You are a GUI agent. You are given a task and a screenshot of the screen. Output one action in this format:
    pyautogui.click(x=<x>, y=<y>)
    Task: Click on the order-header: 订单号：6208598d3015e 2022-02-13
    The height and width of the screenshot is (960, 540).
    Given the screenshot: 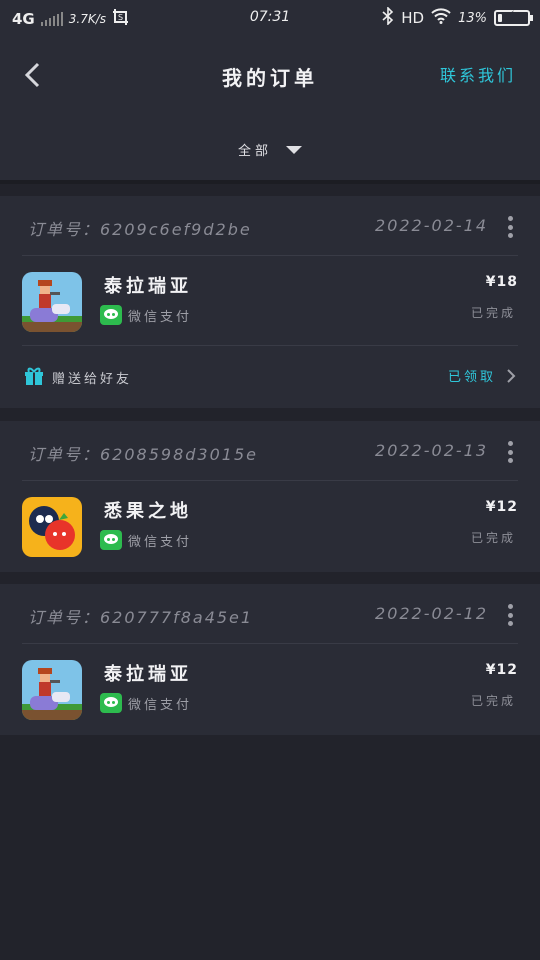 What is the action you would take?
    pyautogui.click(x=270, y=451)
    